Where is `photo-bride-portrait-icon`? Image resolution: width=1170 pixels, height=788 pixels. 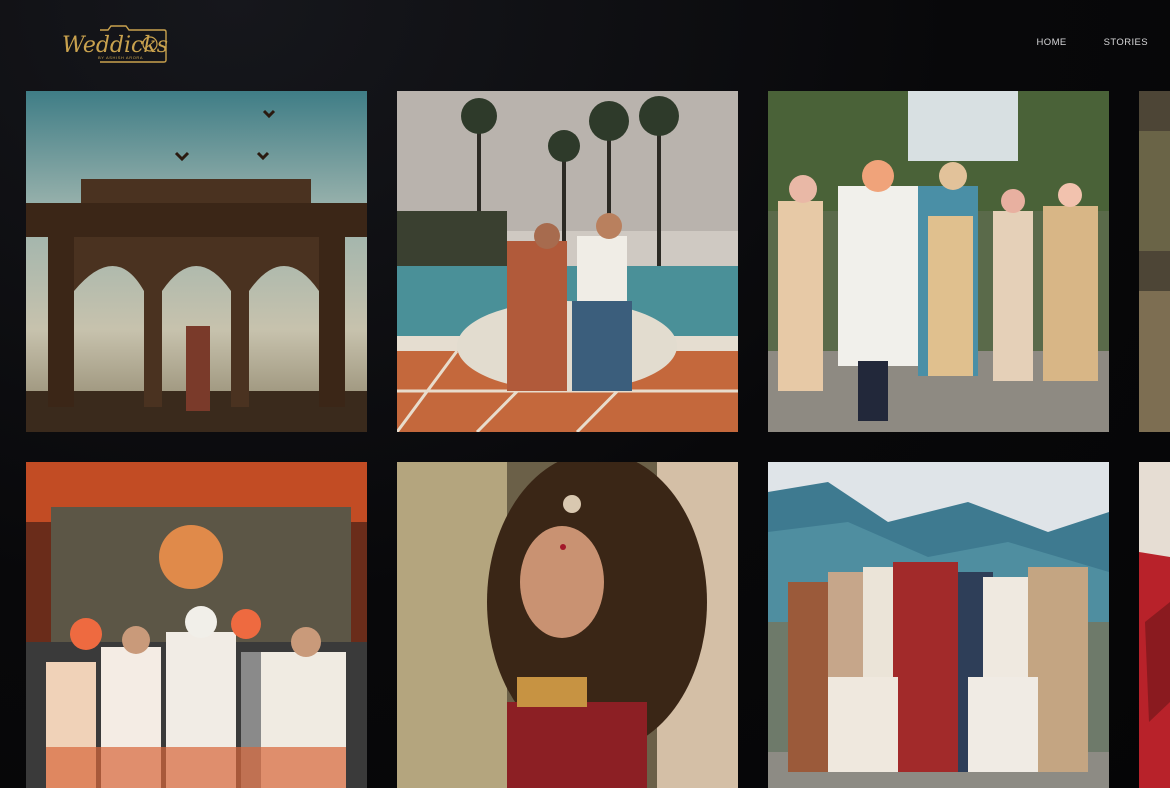
photo-bride-portrait-icon is located at coordinates (567, 625).